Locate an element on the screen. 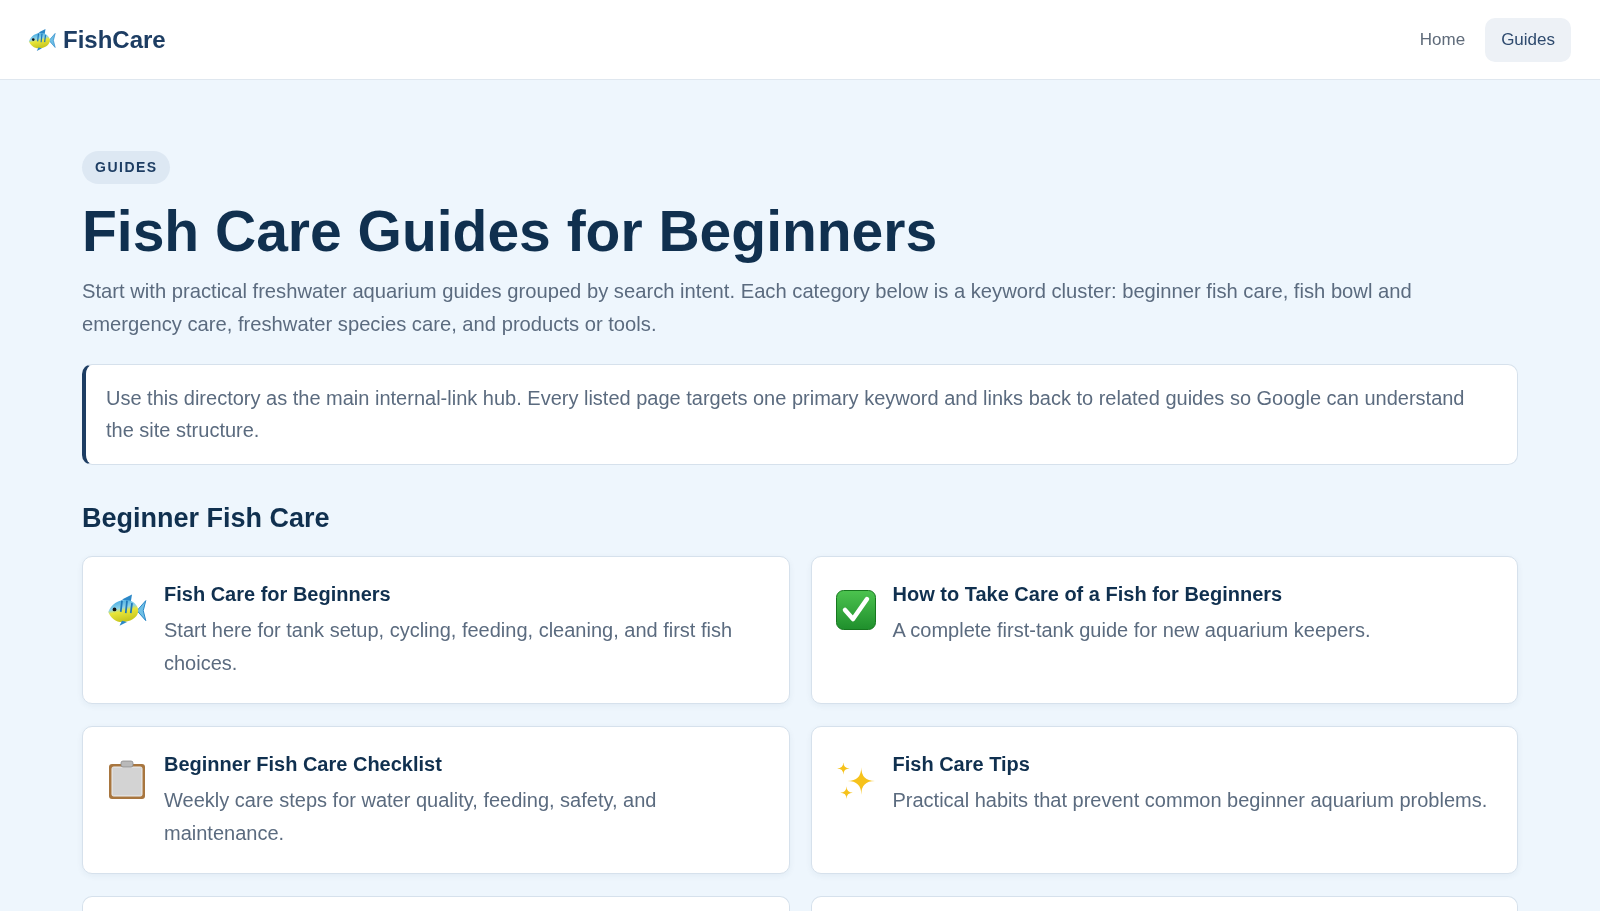 This screenshot has height=911, width=1600. nav-link: Guides is located at coordinates (1528, 39).